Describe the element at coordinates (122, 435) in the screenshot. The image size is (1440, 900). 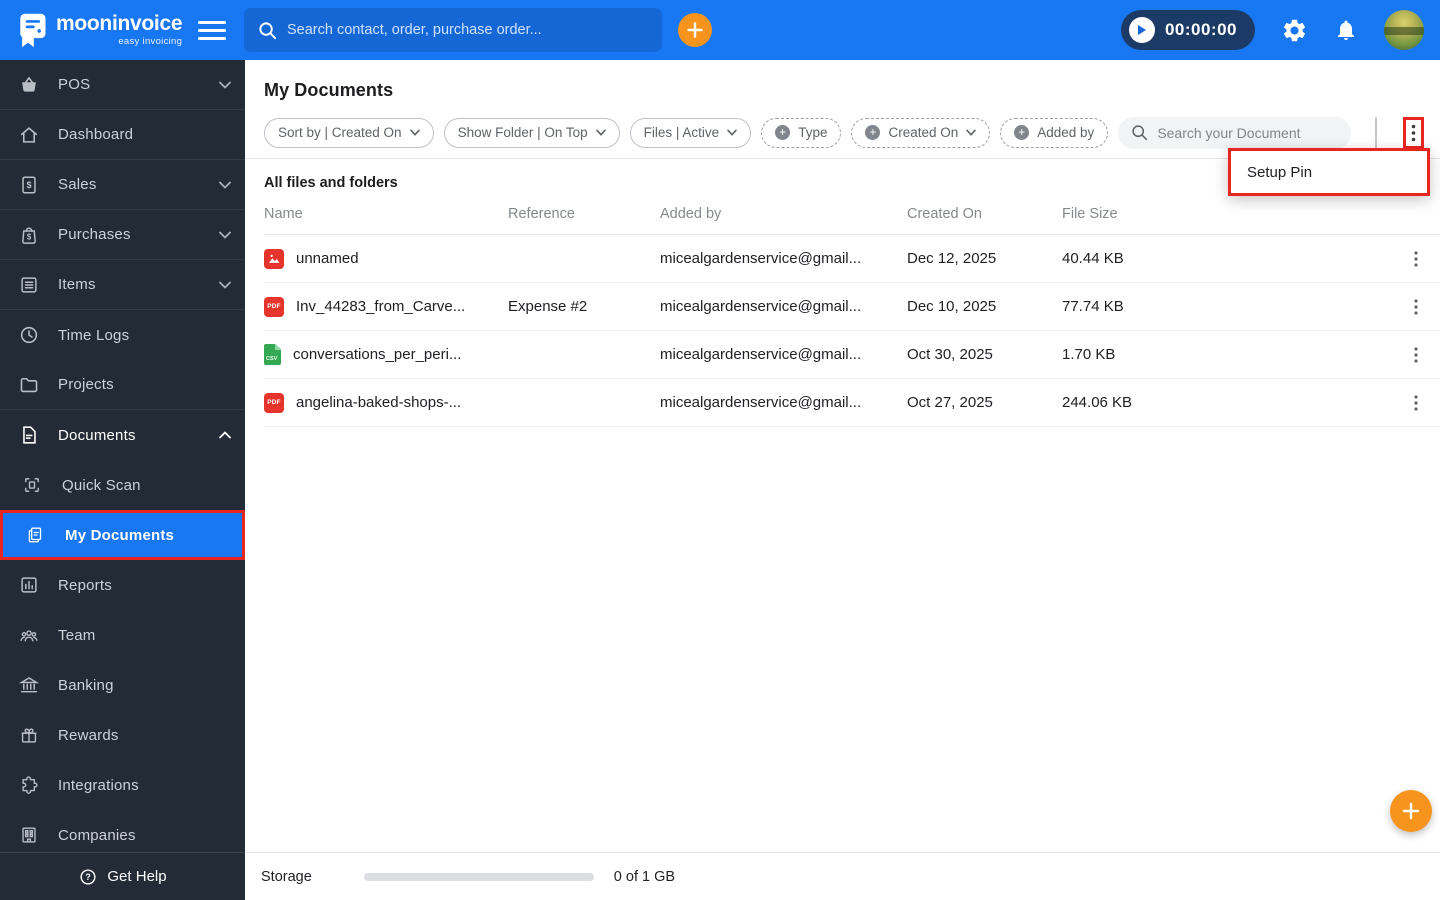
I see `sidebar-item-documents: Documents` at that location.